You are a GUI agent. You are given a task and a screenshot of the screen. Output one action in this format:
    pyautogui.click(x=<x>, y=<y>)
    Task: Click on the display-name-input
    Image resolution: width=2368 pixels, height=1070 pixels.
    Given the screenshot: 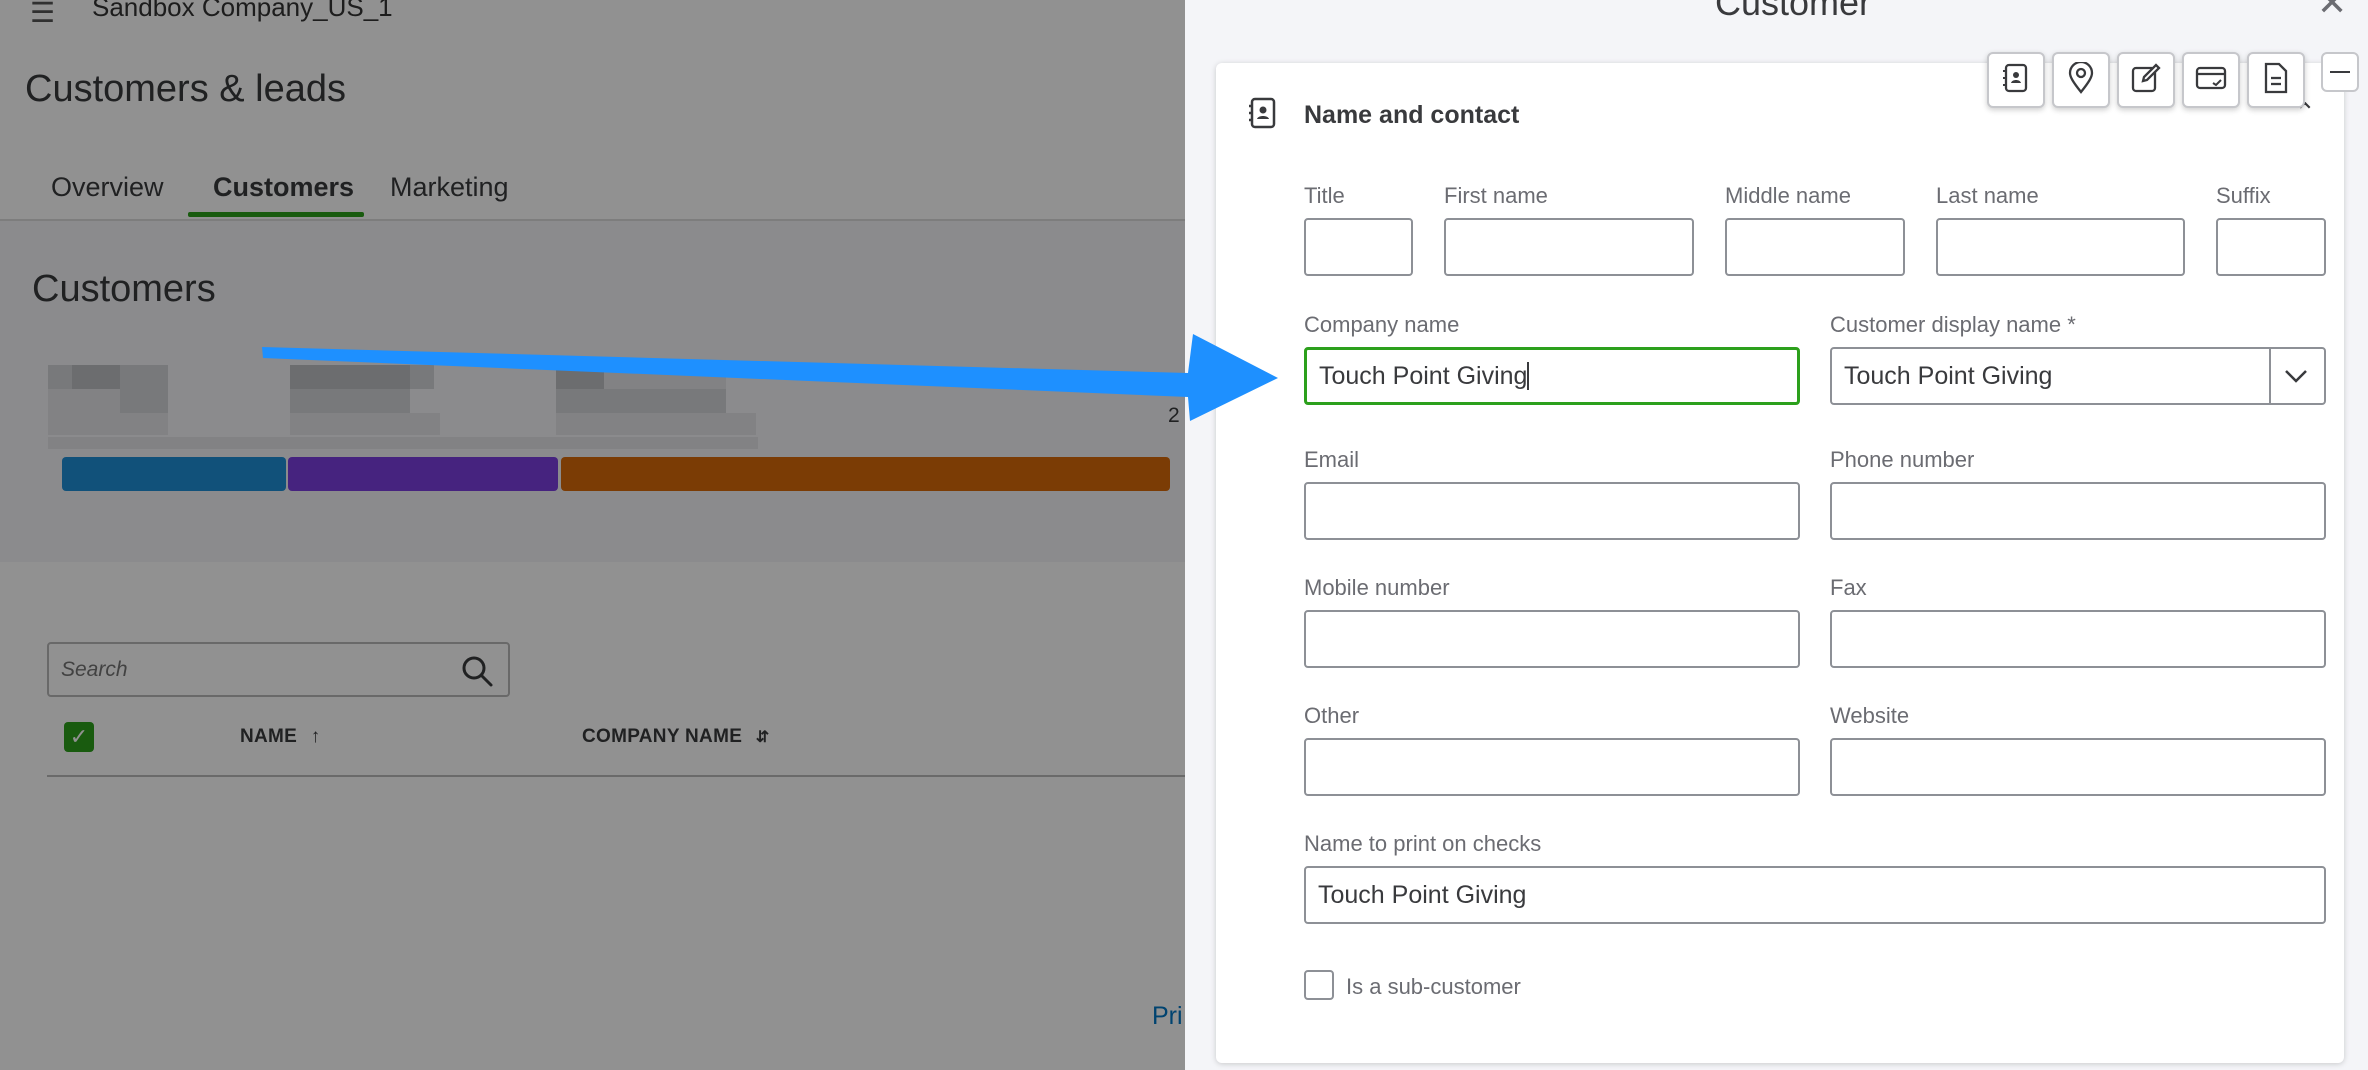 What is the action you would take?
    pyautogui.click(x=2047, y=376)
    